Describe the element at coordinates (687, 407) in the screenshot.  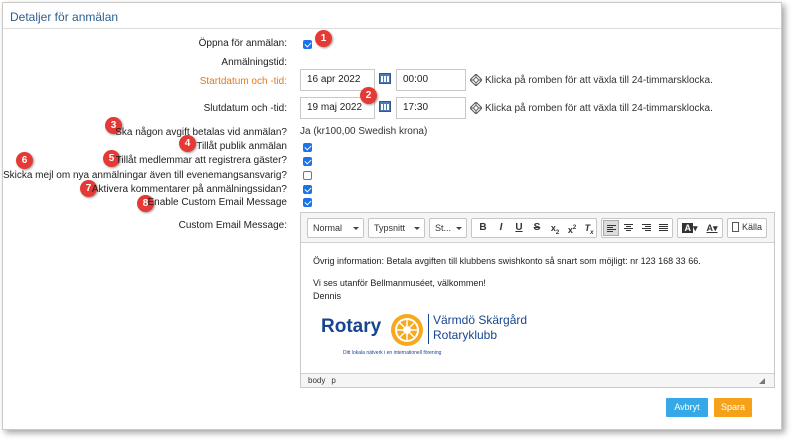
I see `cancel-button: Avbryt` at that location.